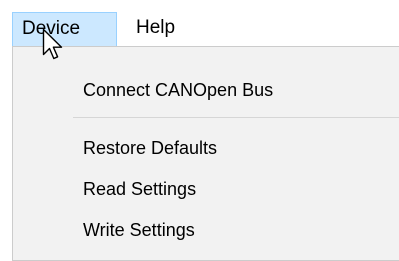  I want to click on menu-item-connect-canopen-bus: Connect CANOpen Bus, so click(178, 90).